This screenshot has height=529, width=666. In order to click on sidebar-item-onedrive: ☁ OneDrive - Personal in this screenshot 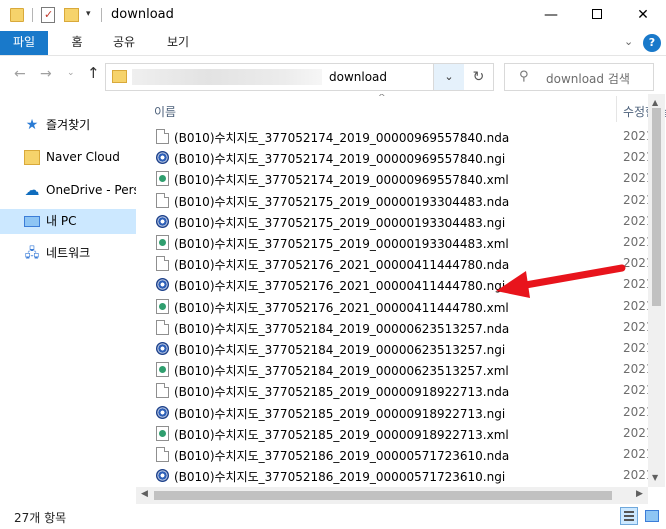, I will do `click(68, 190)`.